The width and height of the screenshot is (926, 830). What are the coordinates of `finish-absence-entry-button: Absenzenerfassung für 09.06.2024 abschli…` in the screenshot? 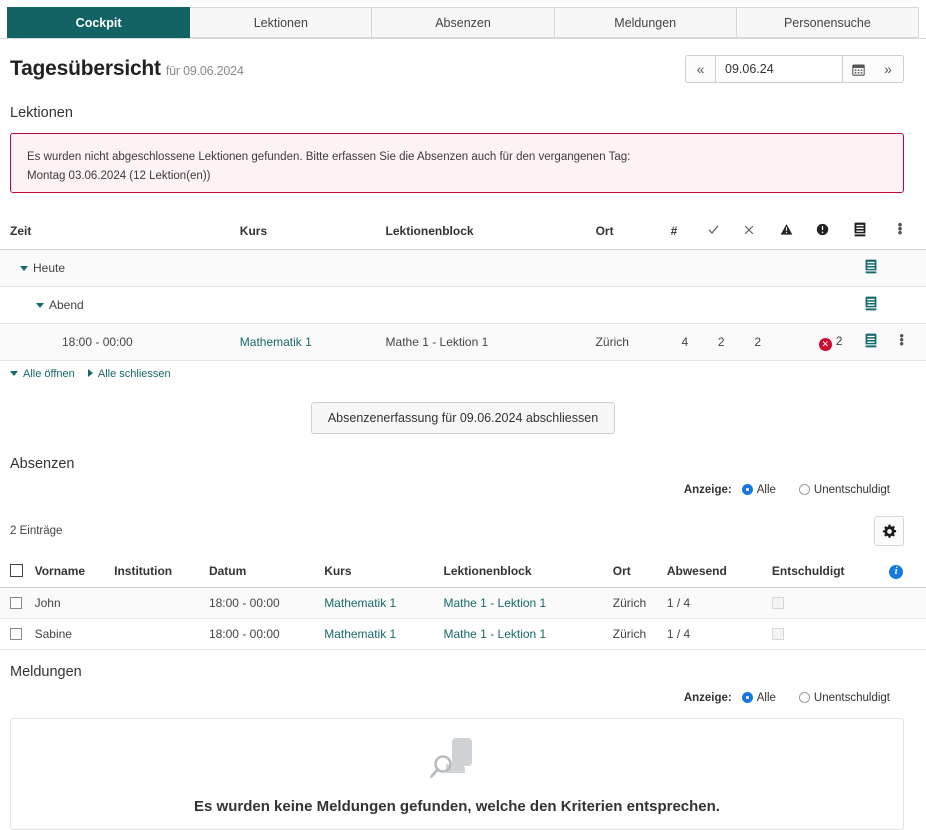 It's located at (463, 418).